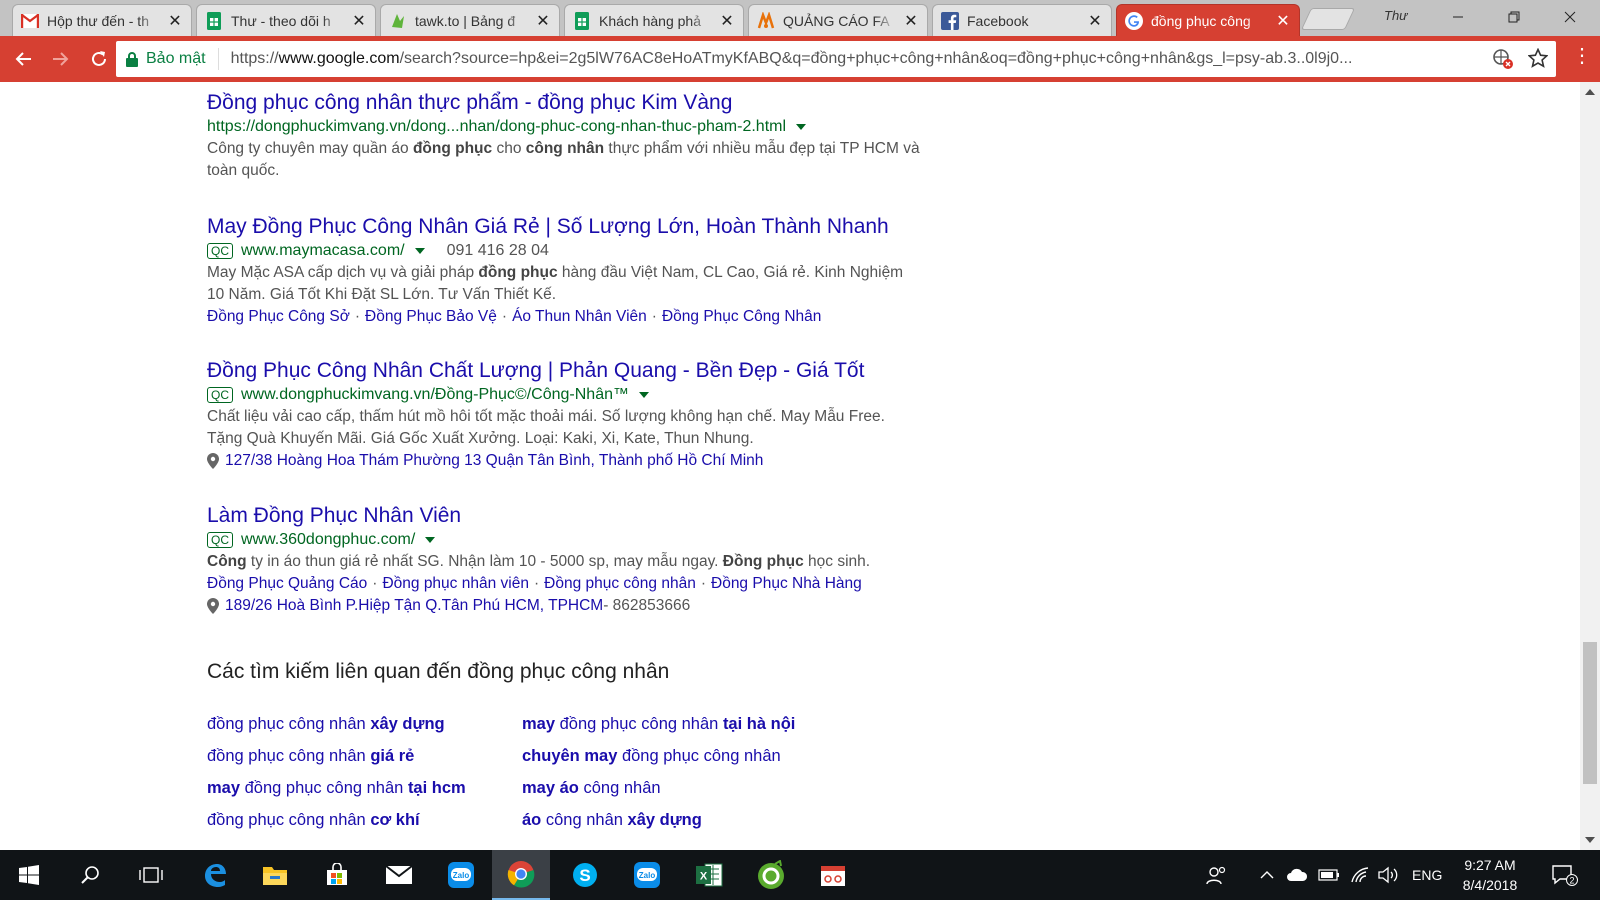  I want to click on file-explorer-icon, so click(275, 875).